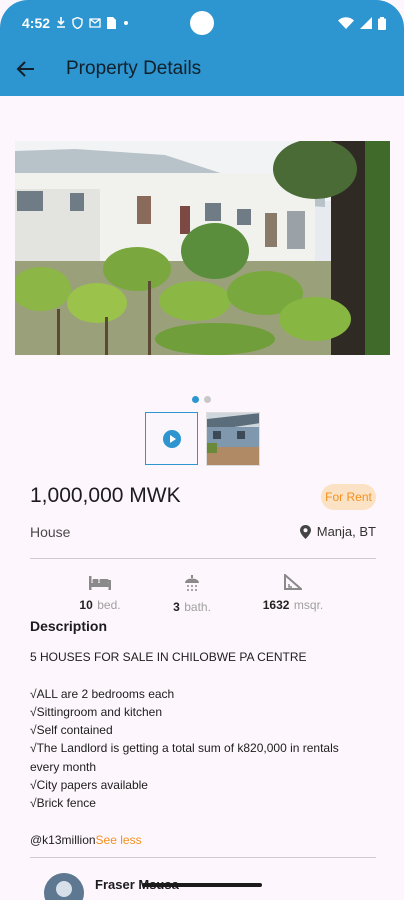 The width and height of the screenshot is (404, 900). Describe the element at coordinates (308, 605) in the screenshot. I see `area-unit: msqr.` at that location.